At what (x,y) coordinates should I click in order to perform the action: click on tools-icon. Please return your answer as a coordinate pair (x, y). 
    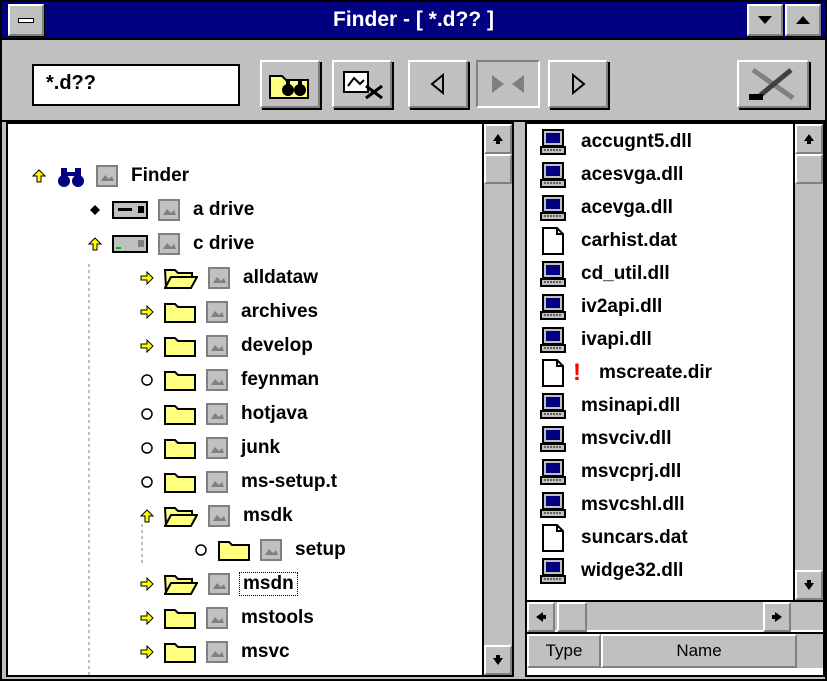
    Looking at the image, I should click on (772, 84).